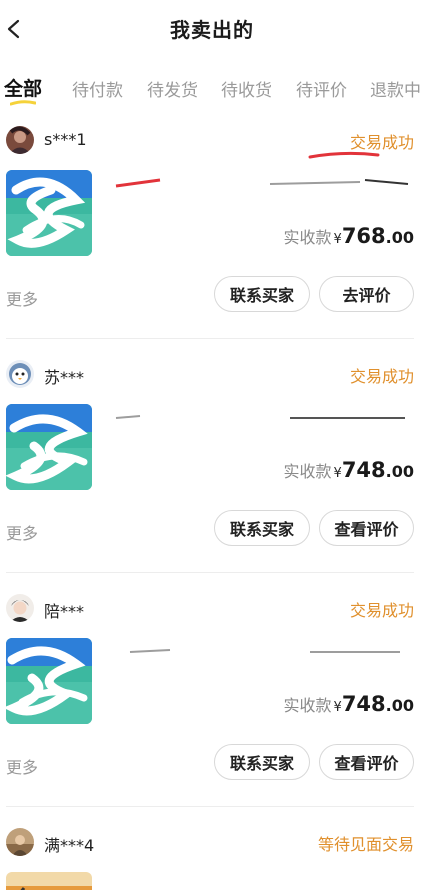 This screenshot has height=890, width=424. Describe the element at coordinates (321, 88) in the screenshot. I see `tab-pending-review: 待评价` at that location.